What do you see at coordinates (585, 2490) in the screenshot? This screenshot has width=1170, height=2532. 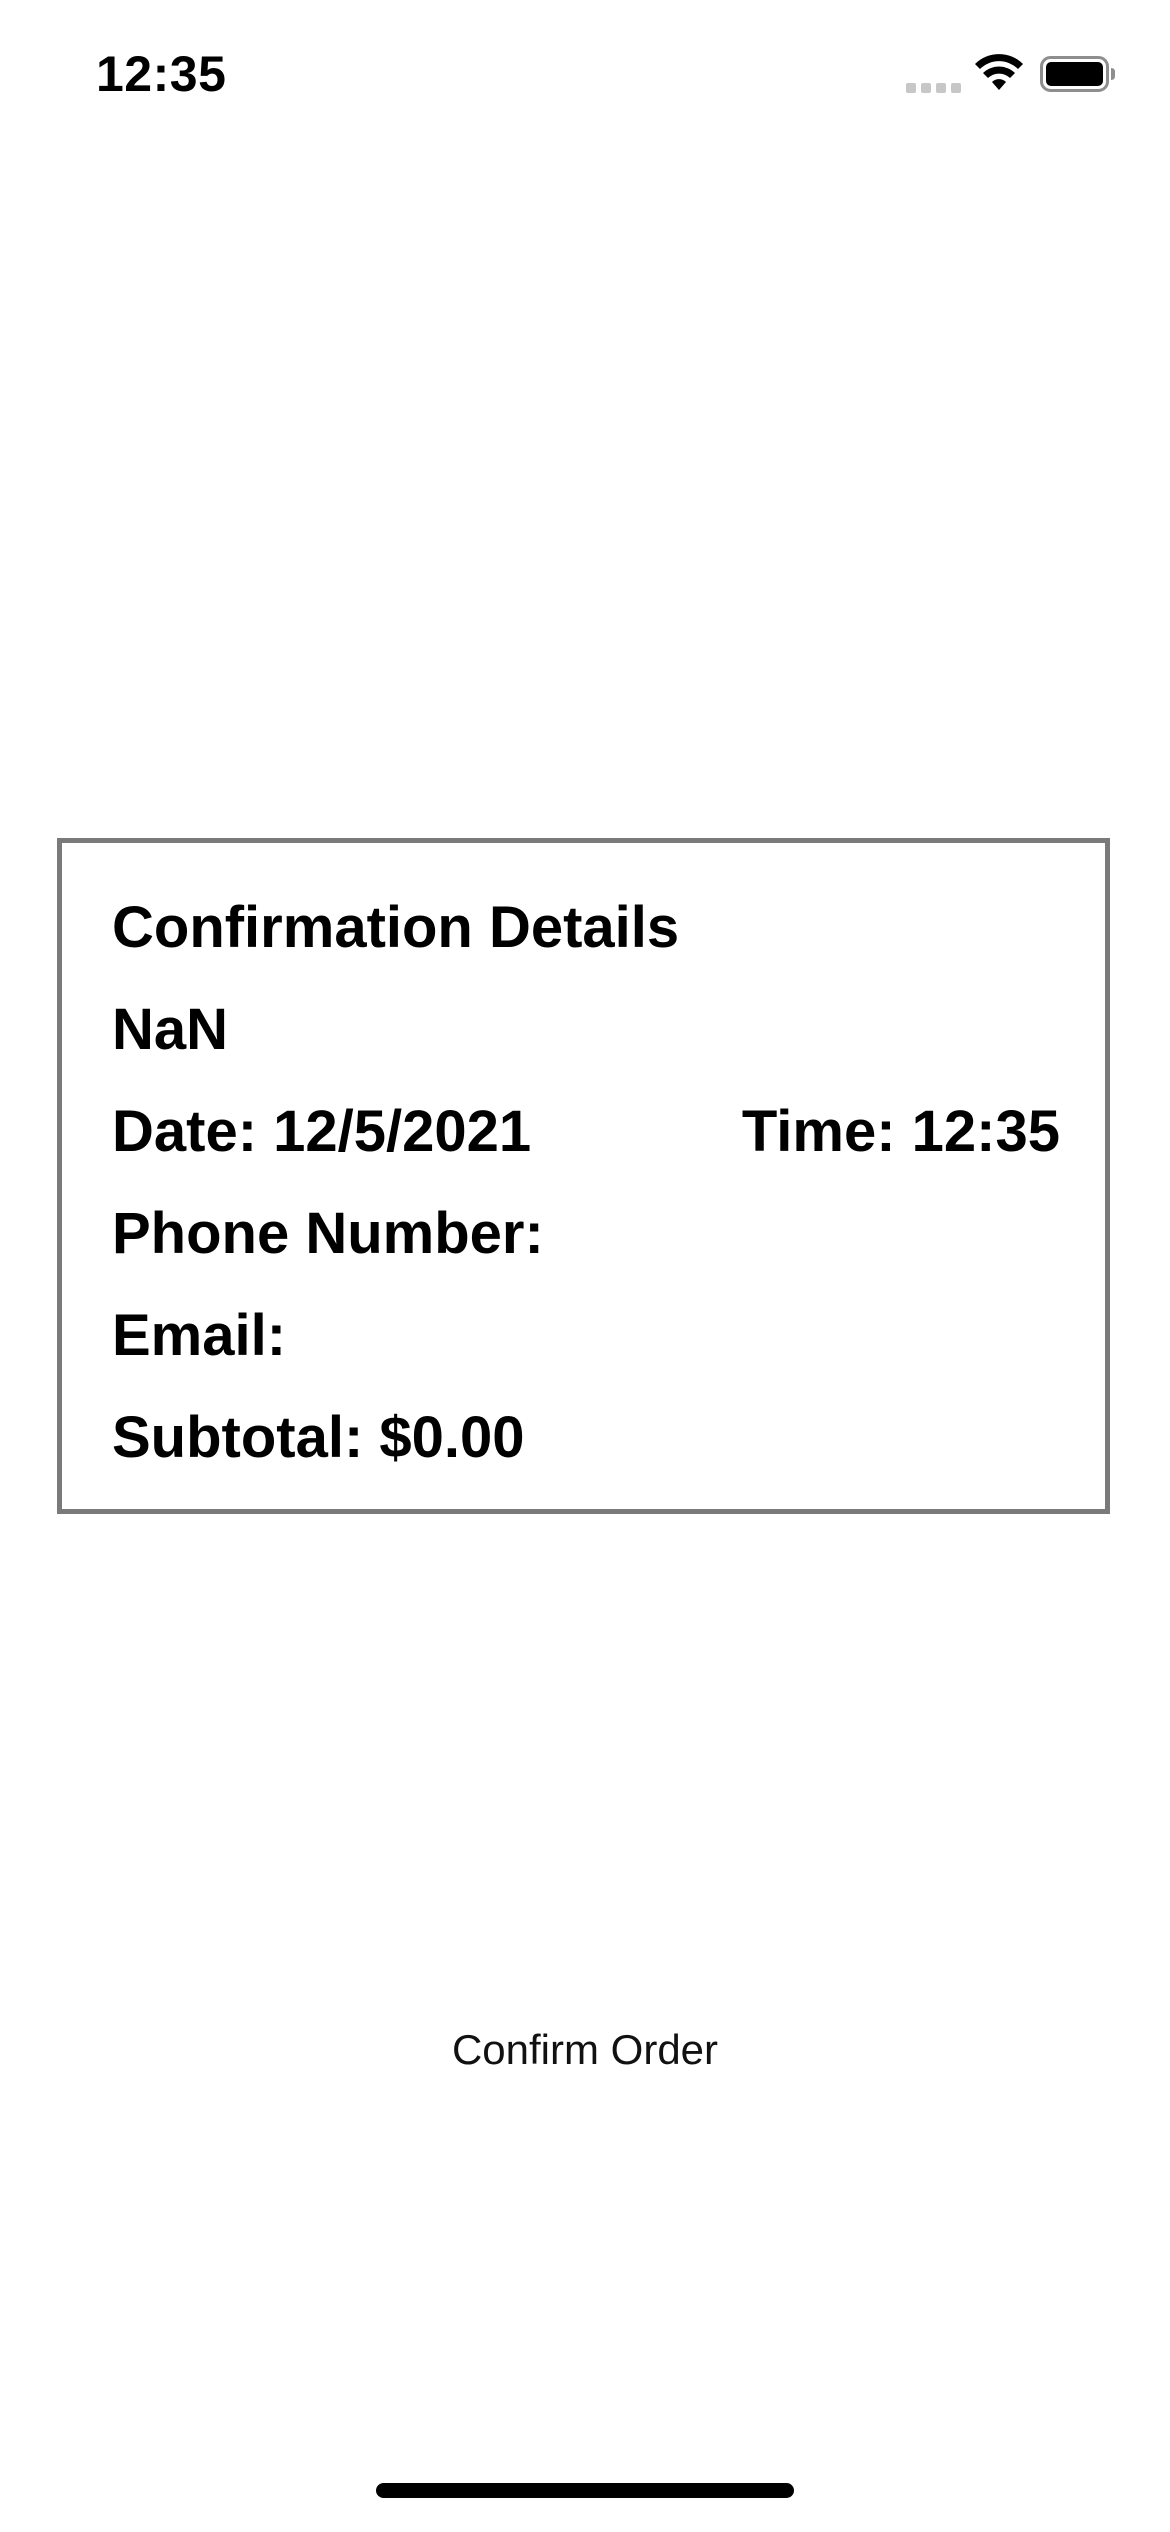 I see `home-indicator` at bounding box center [585, 2490].